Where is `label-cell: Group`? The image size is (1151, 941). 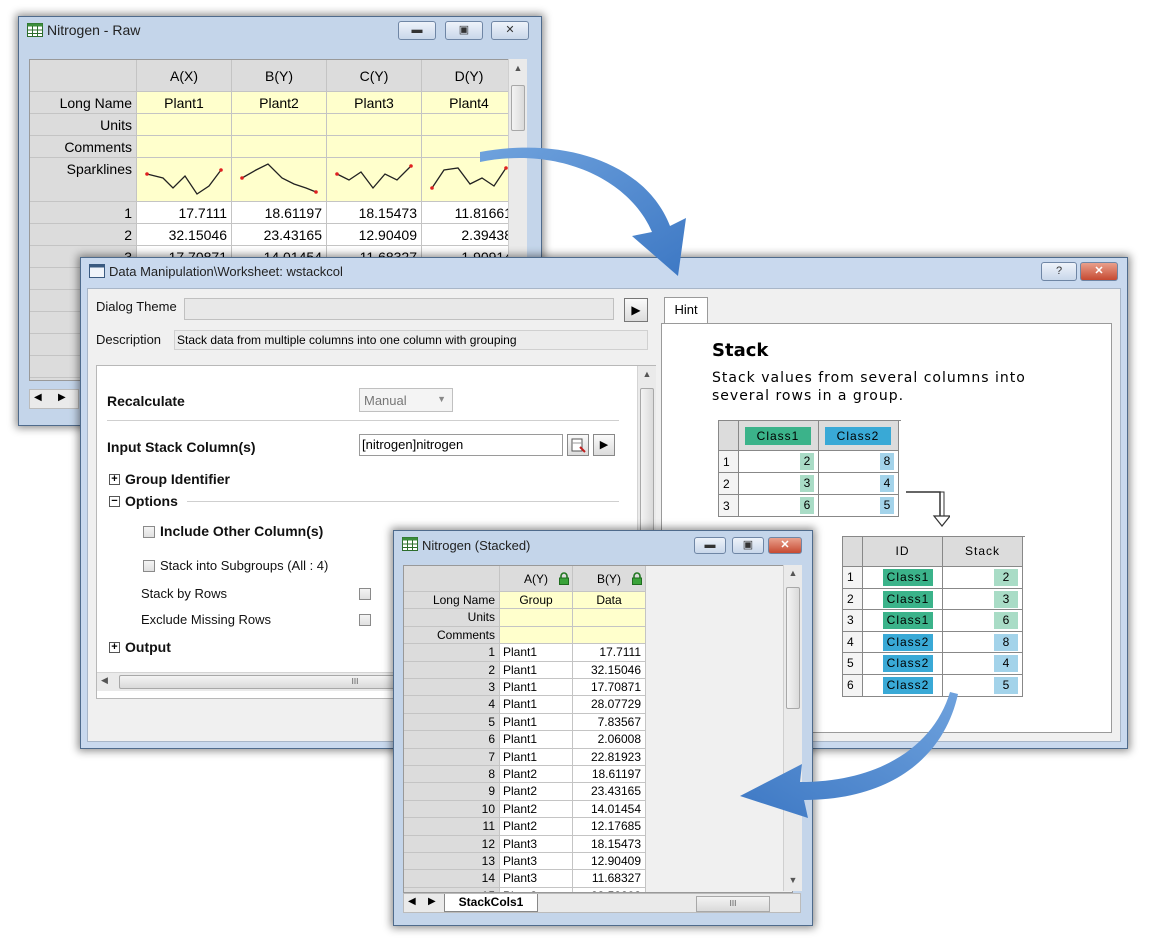 label-cell: Group is located at coordinates (536, 601).